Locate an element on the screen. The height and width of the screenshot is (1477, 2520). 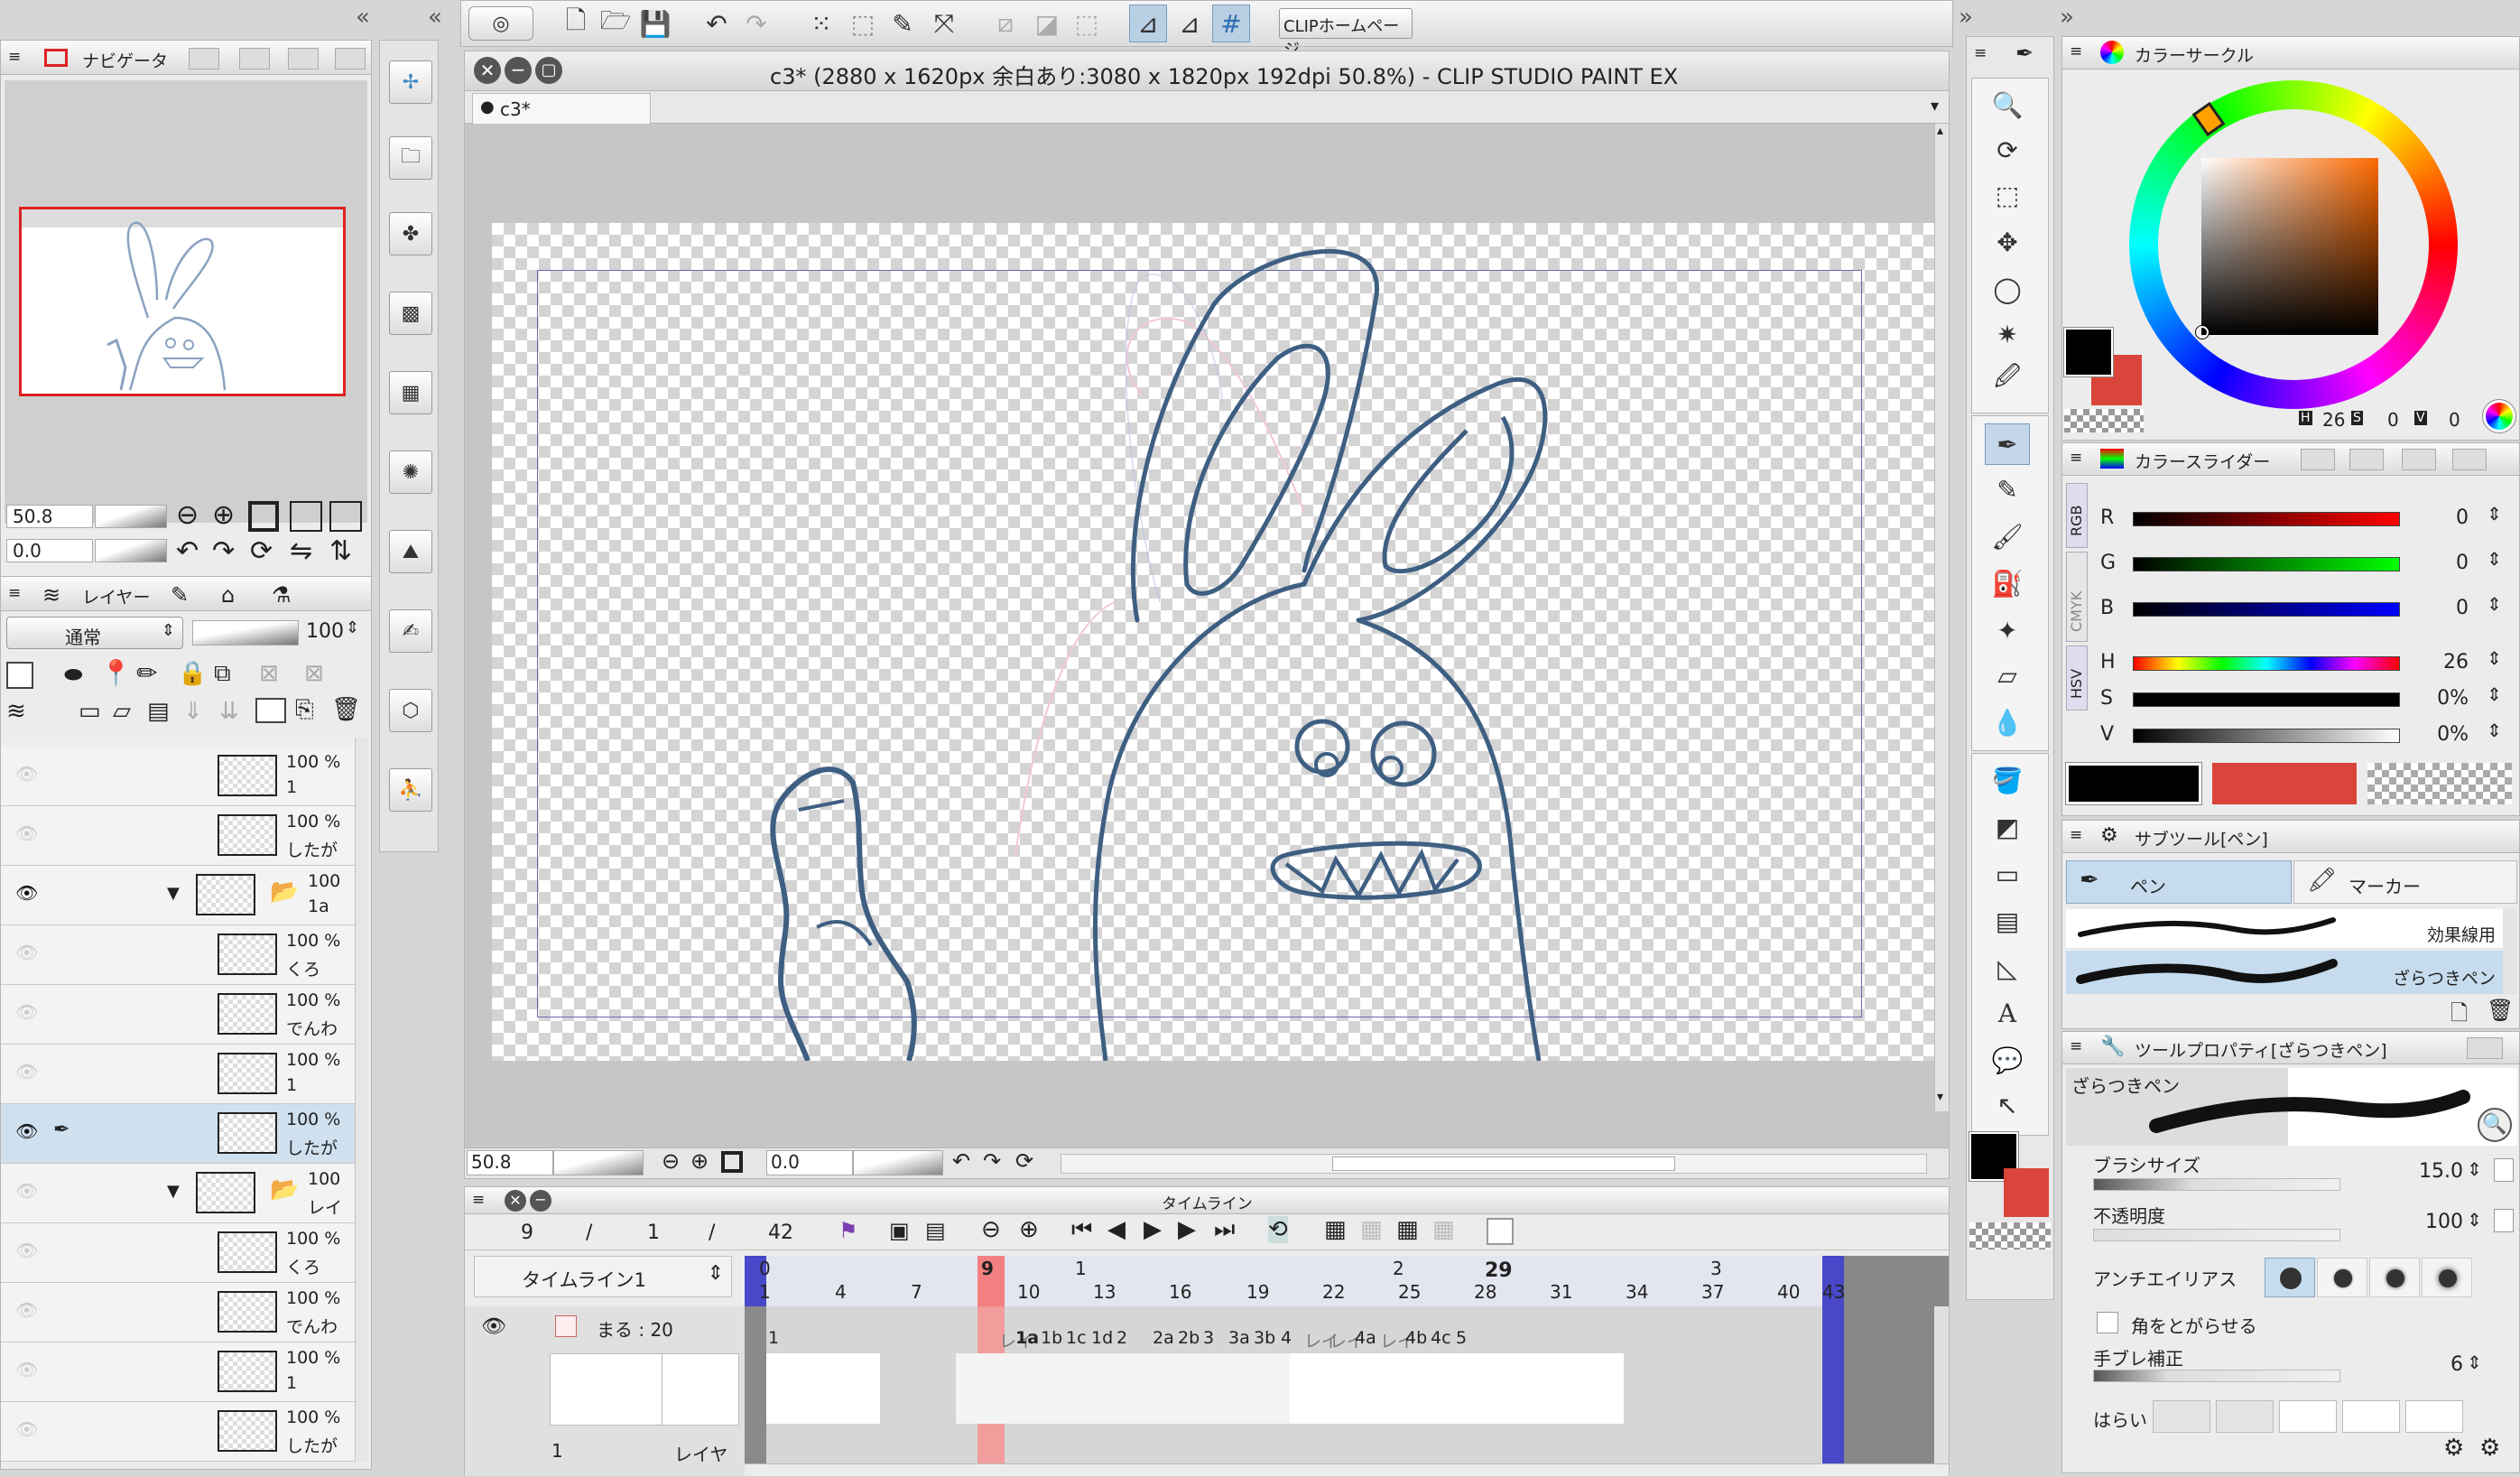
new-cel-icon: ▦ is located at coordinates (1335, 1229).